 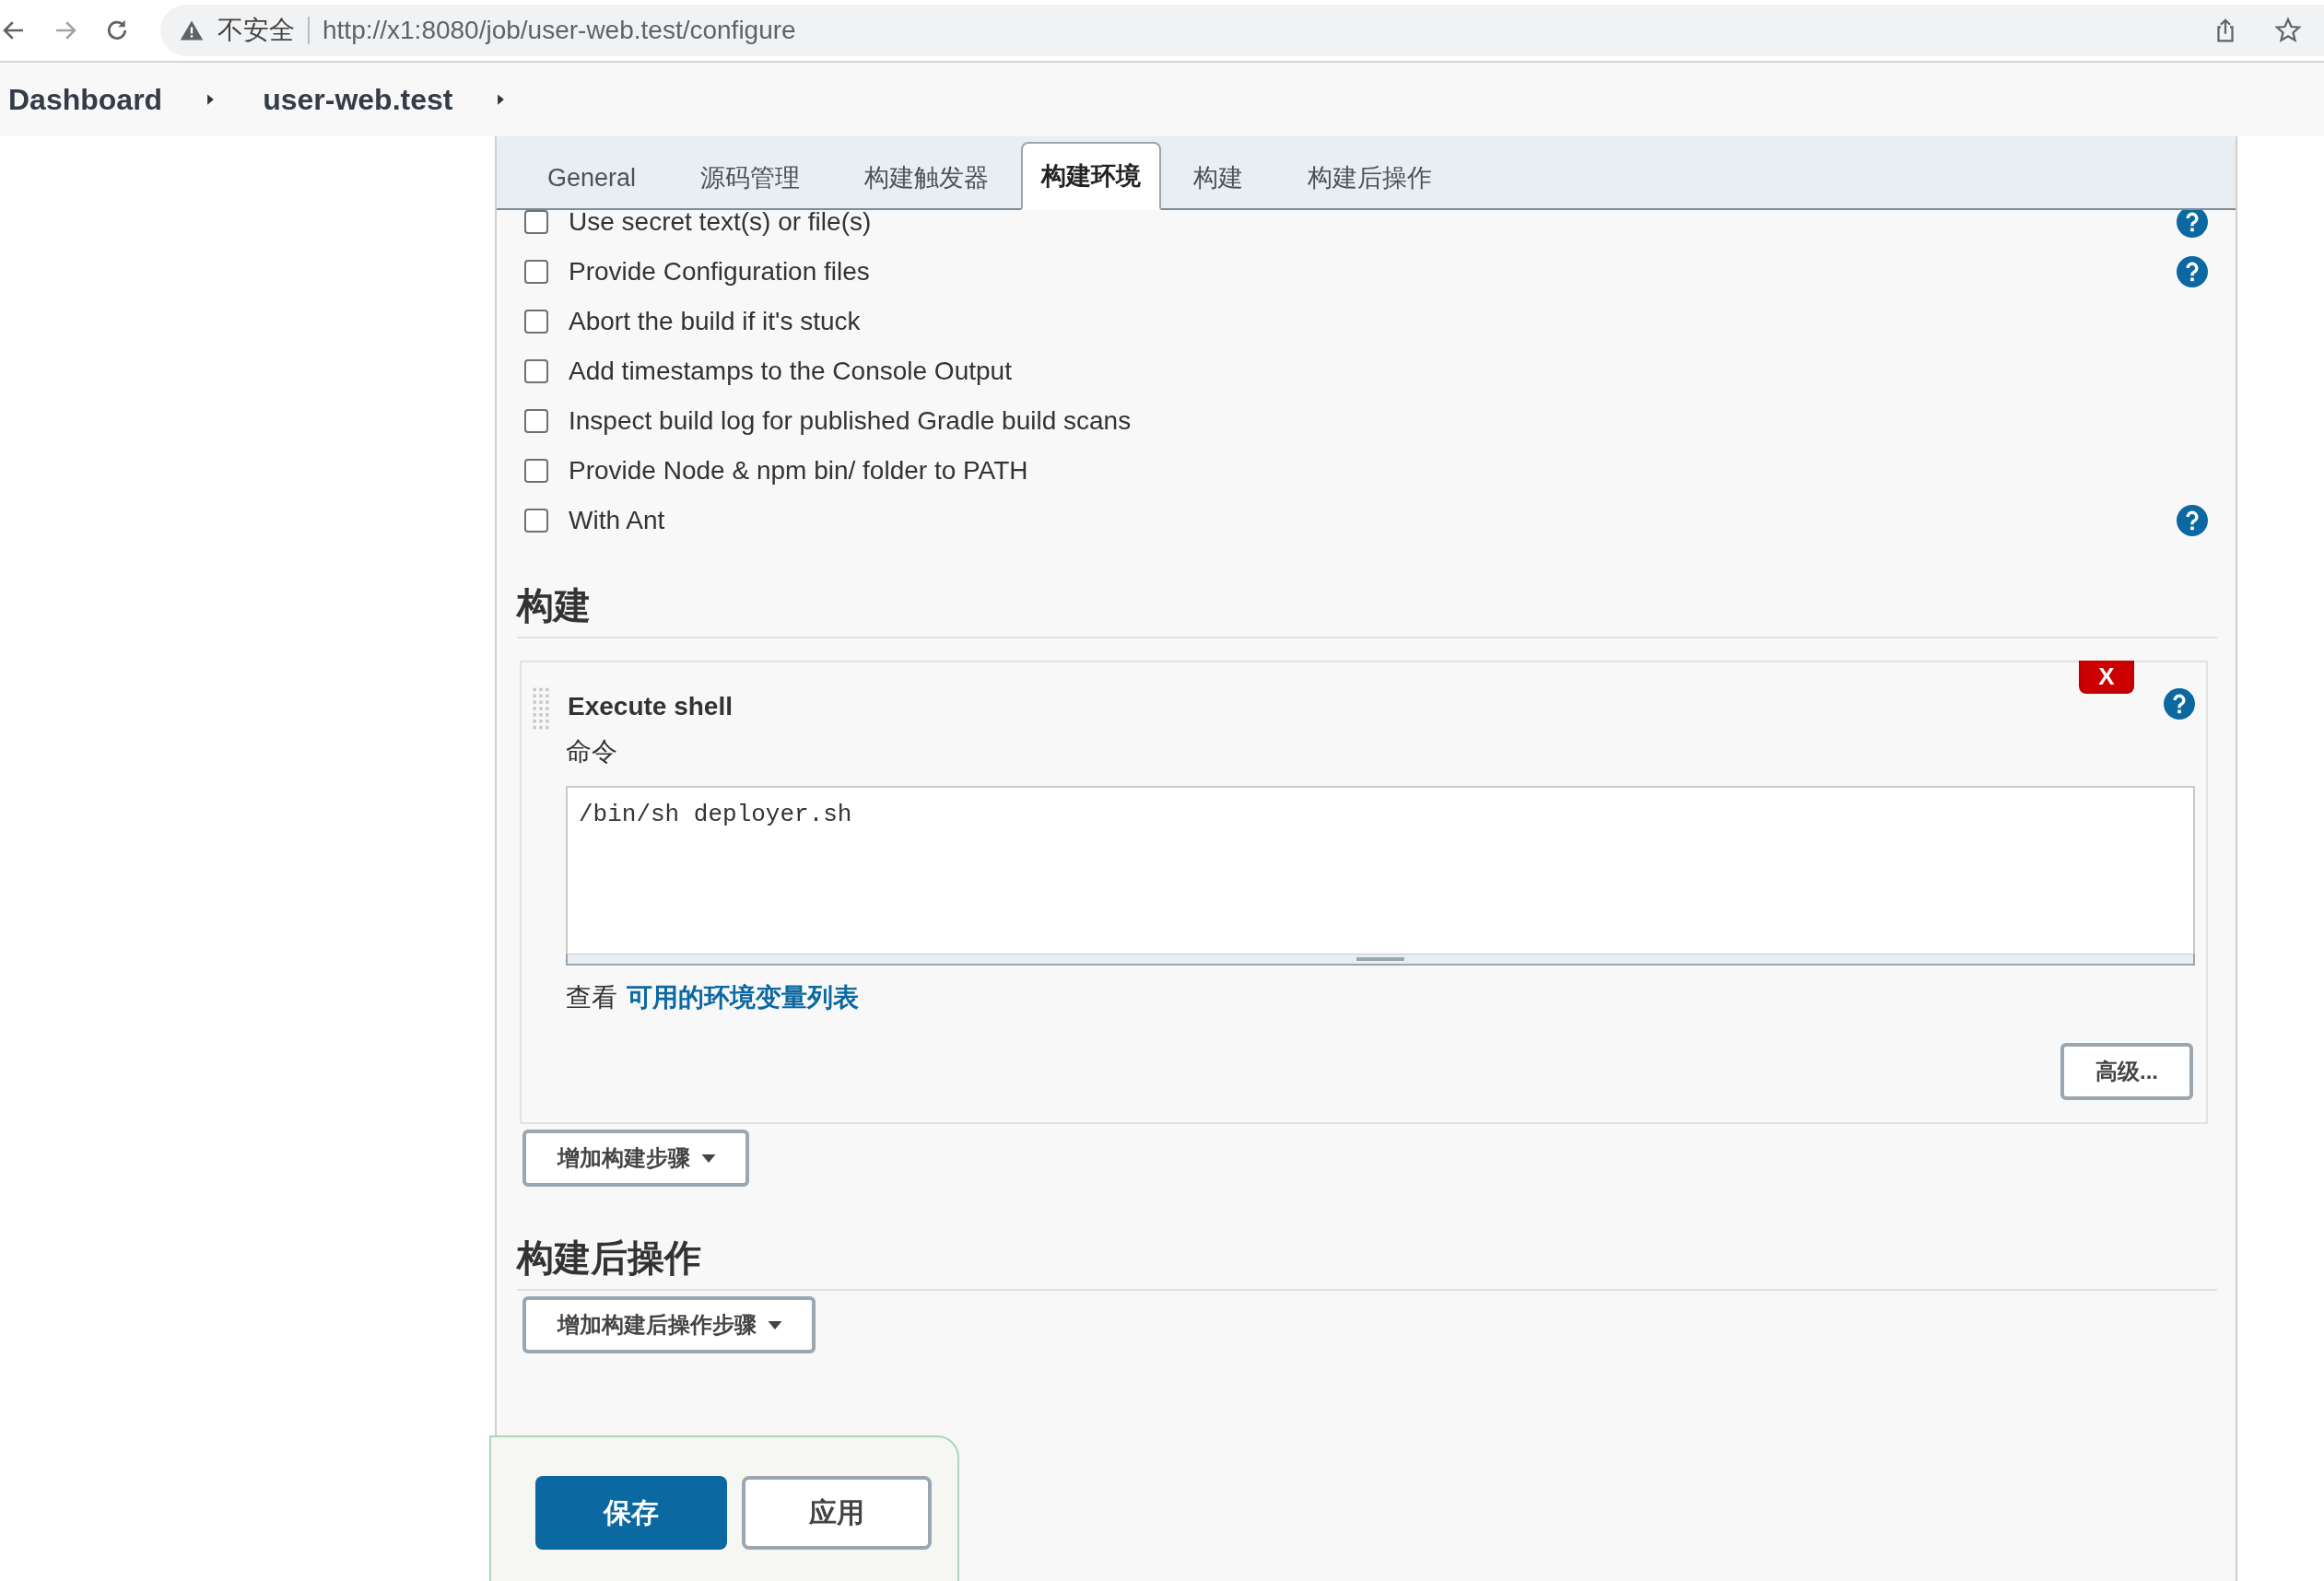 I want to click on field-label: 命令, so click(x=592, y=752).